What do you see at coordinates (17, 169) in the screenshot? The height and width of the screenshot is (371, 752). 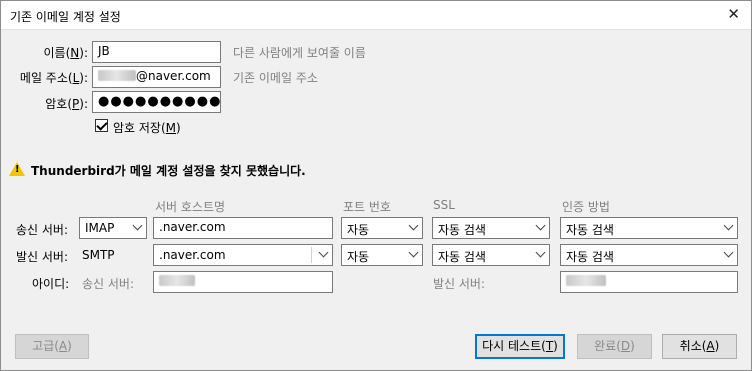 I see `warning-icon-mark: !` at bounding box center [17, 169].